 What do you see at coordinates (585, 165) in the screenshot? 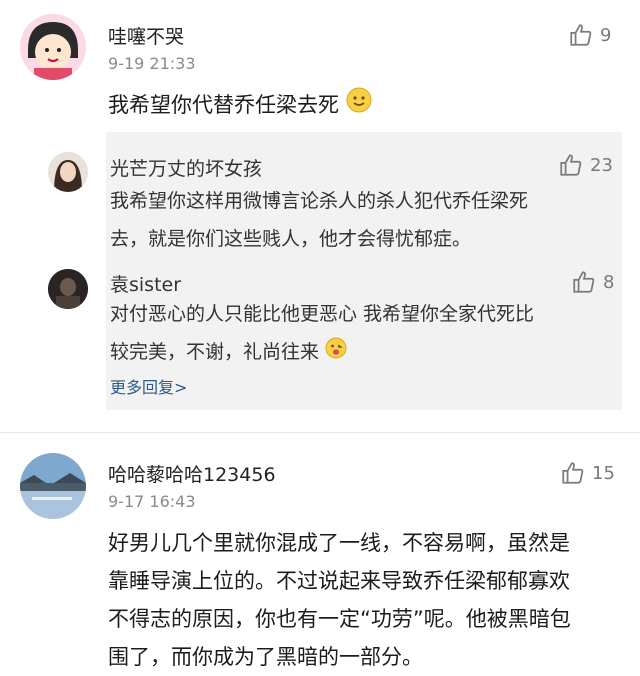
I see `like-button: 23` at bounding box center [585, 165].